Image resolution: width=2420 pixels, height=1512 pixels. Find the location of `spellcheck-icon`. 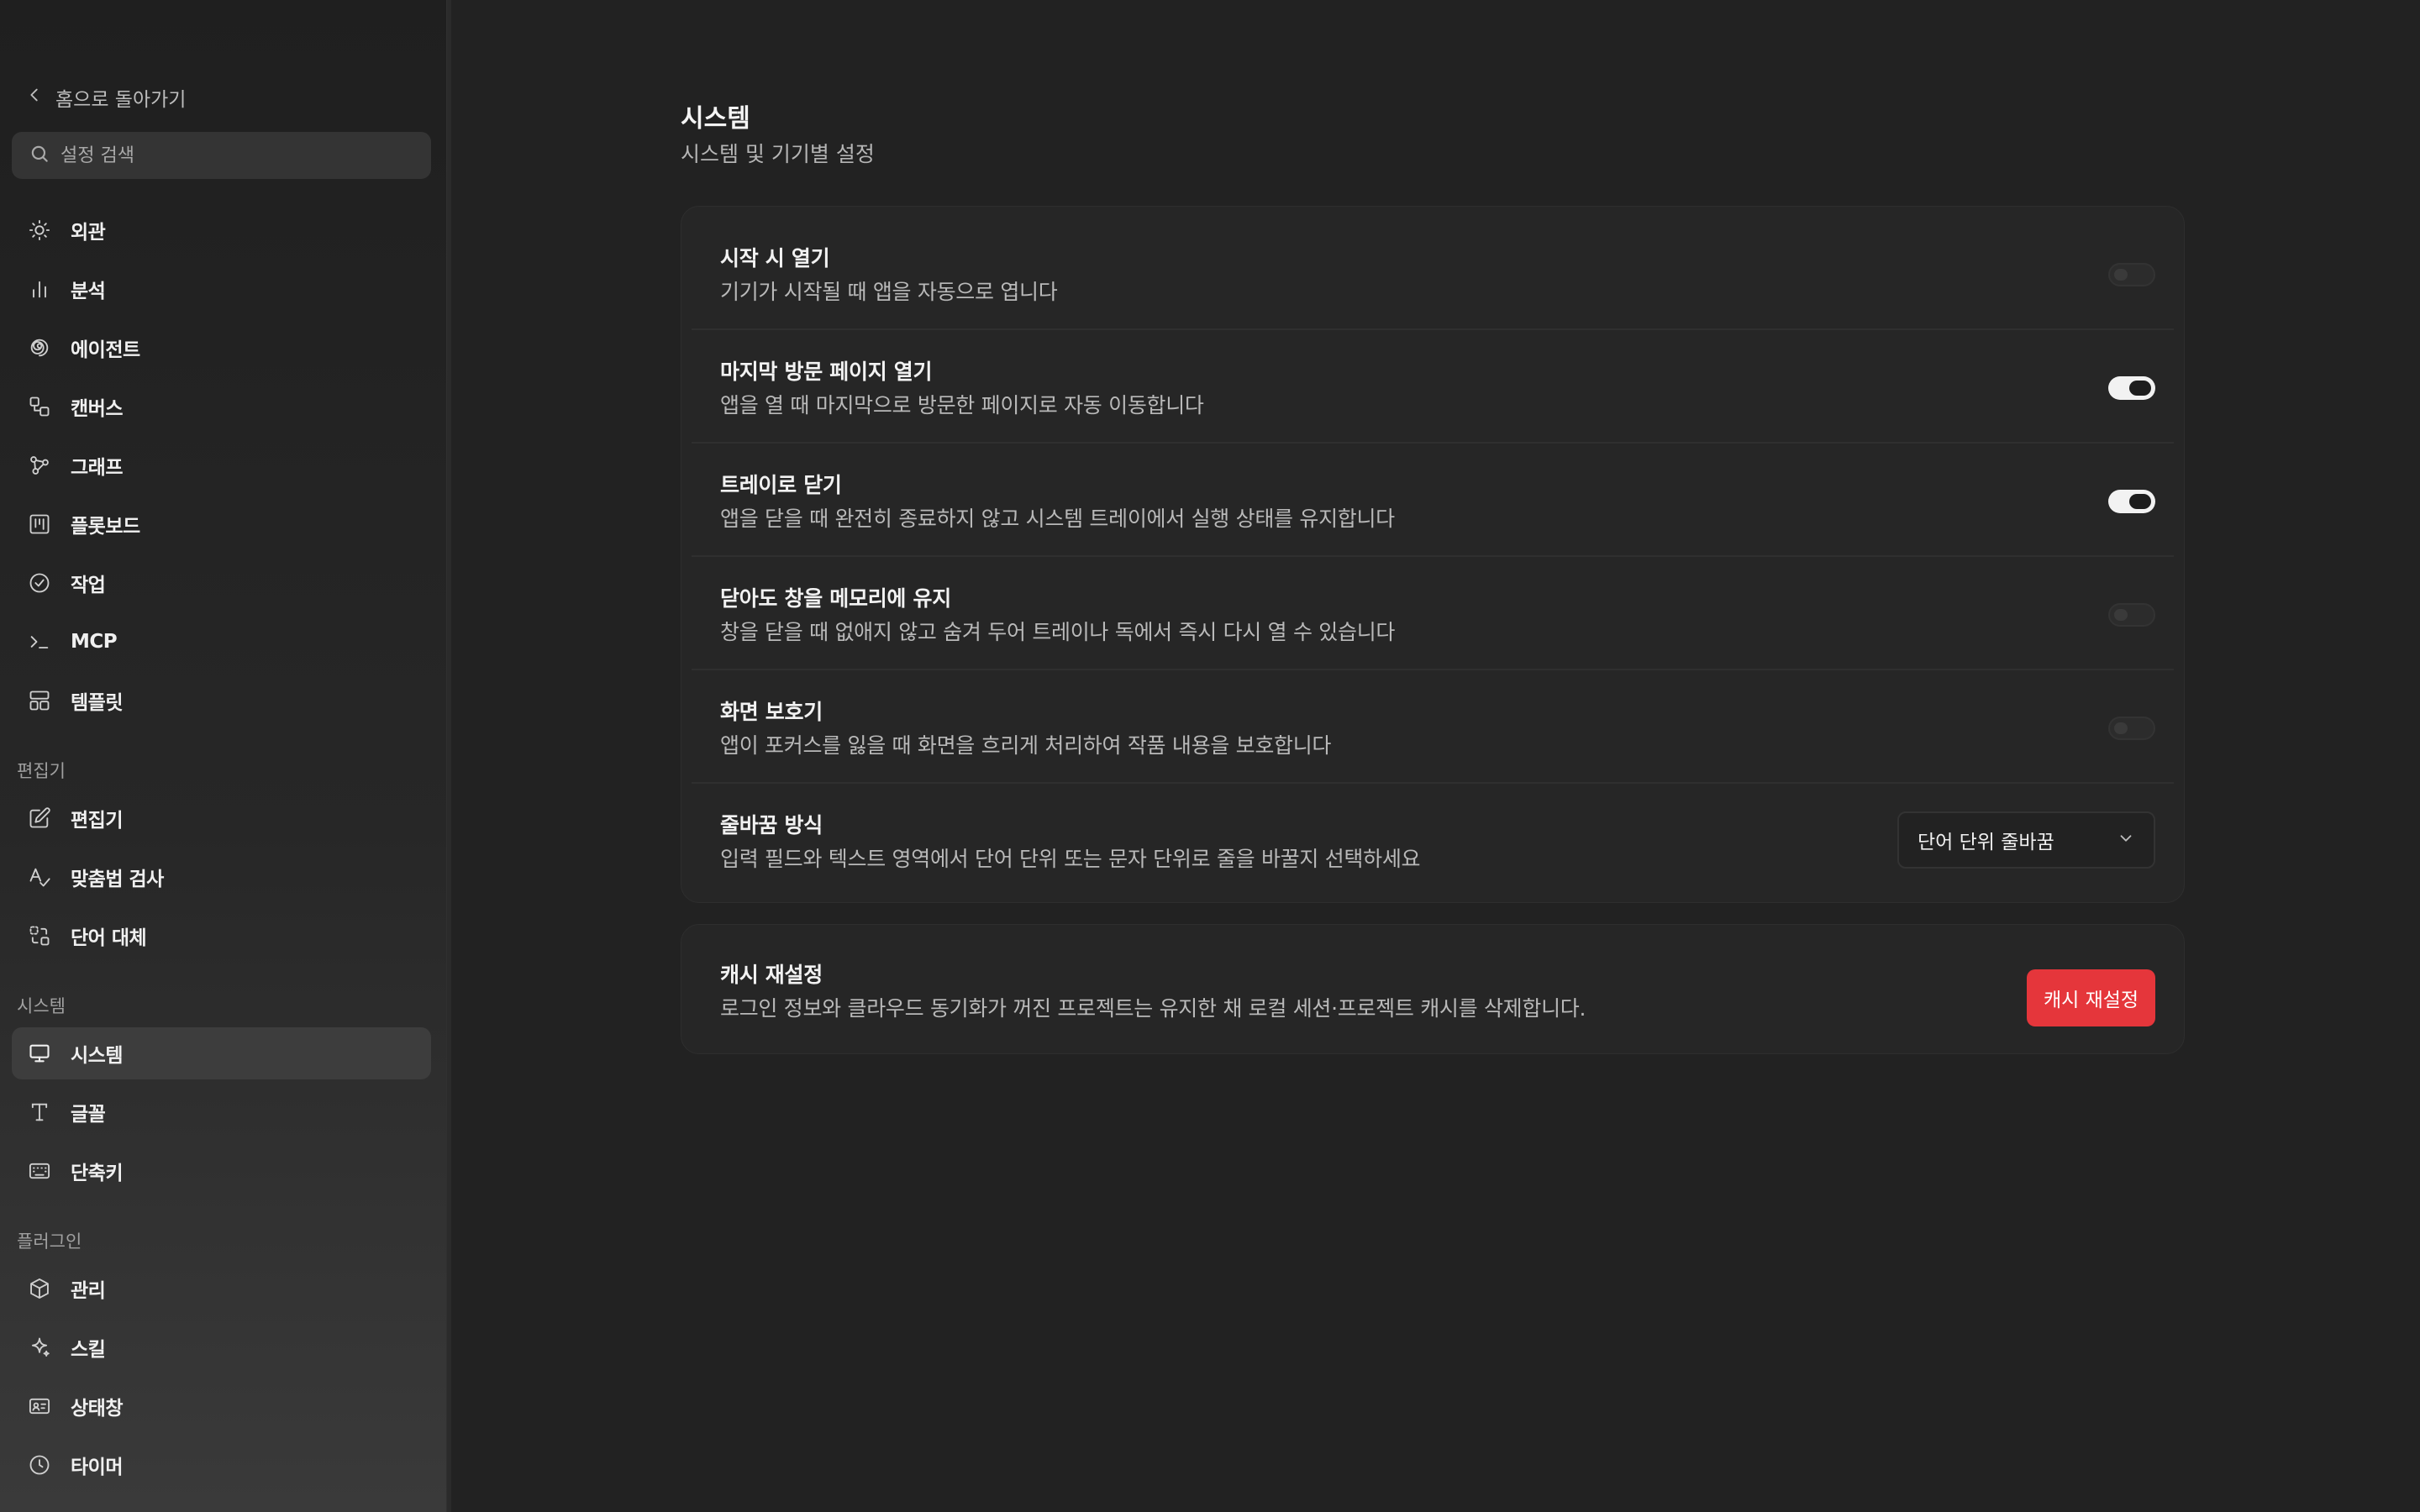

spellcheck-icon is located at coordinates (39, 877).